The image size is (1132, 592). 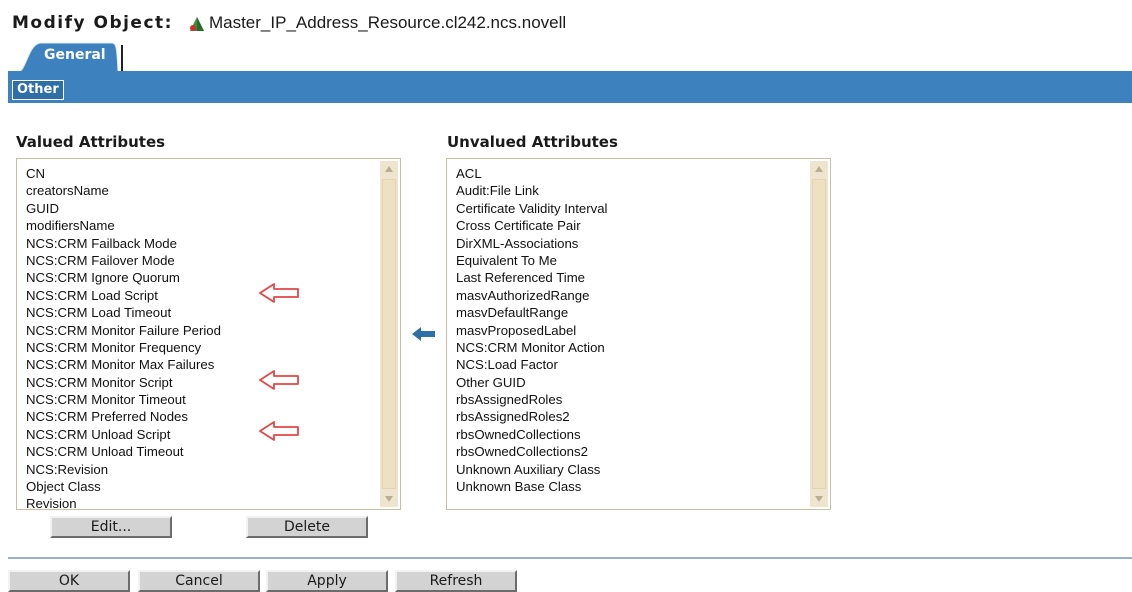 What do you see at coordinates (69, 581) in the screenshot?
I see `ok-button: OK` at bounding box center [69, 581].